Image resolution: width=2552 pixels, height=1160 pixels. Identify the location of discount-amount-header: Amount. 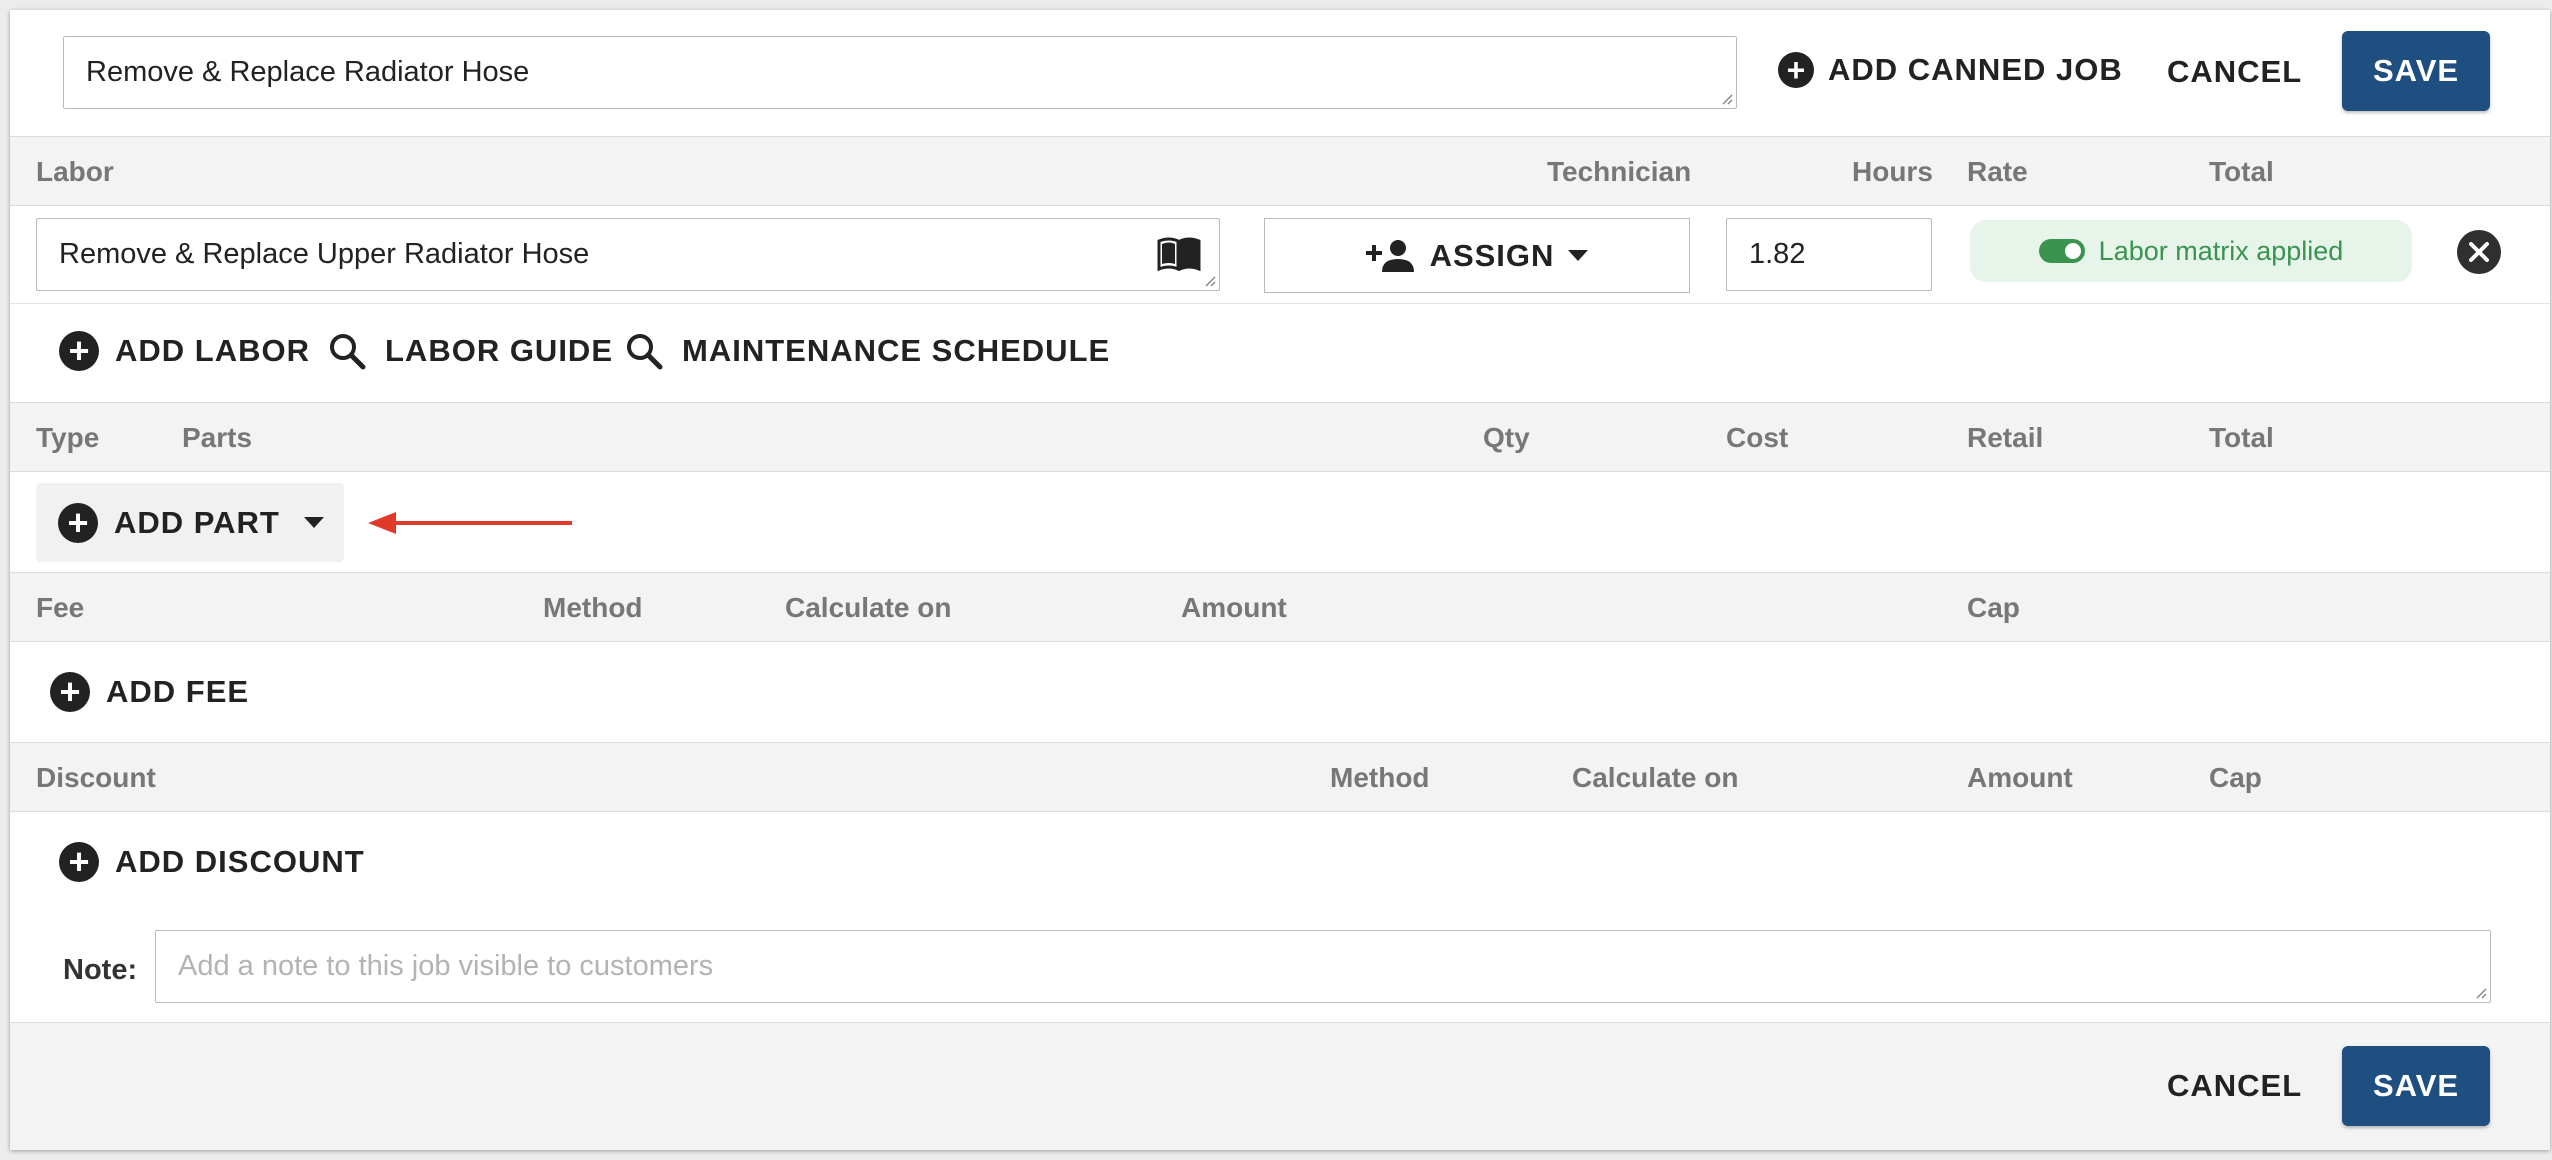
(2020, 777).